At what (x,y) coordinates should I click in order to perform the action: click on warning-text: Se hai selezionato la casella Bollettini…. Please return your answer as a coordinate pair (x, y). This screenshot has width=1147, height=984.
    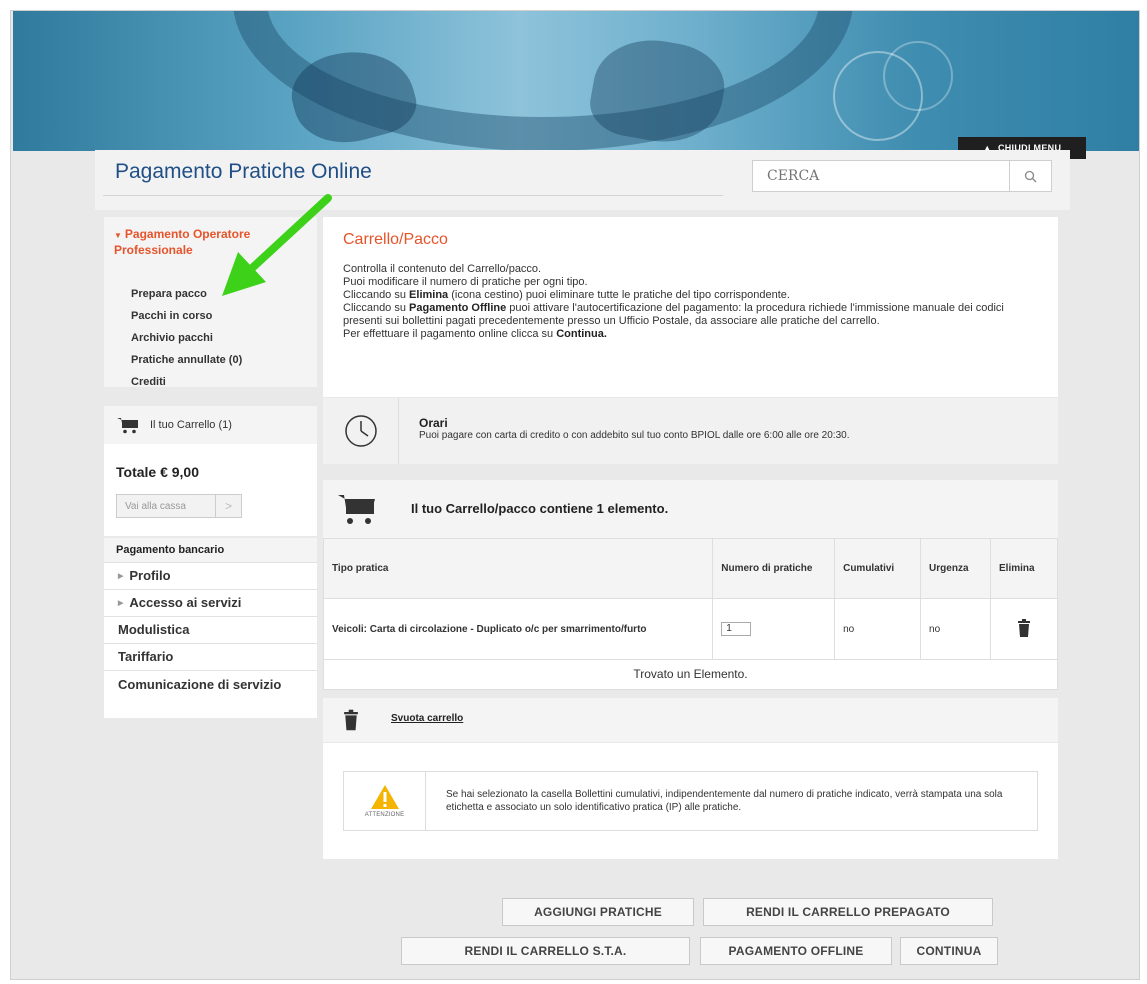
    Looking at the image, I should click on (724, 801).